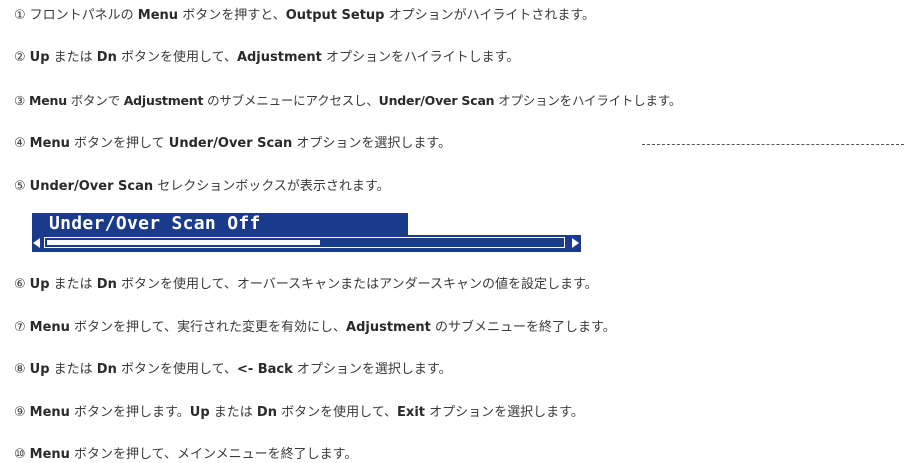  I want to click on step-text: ボタンを押して、実行された変更を有効にし、, so click(208, 327).